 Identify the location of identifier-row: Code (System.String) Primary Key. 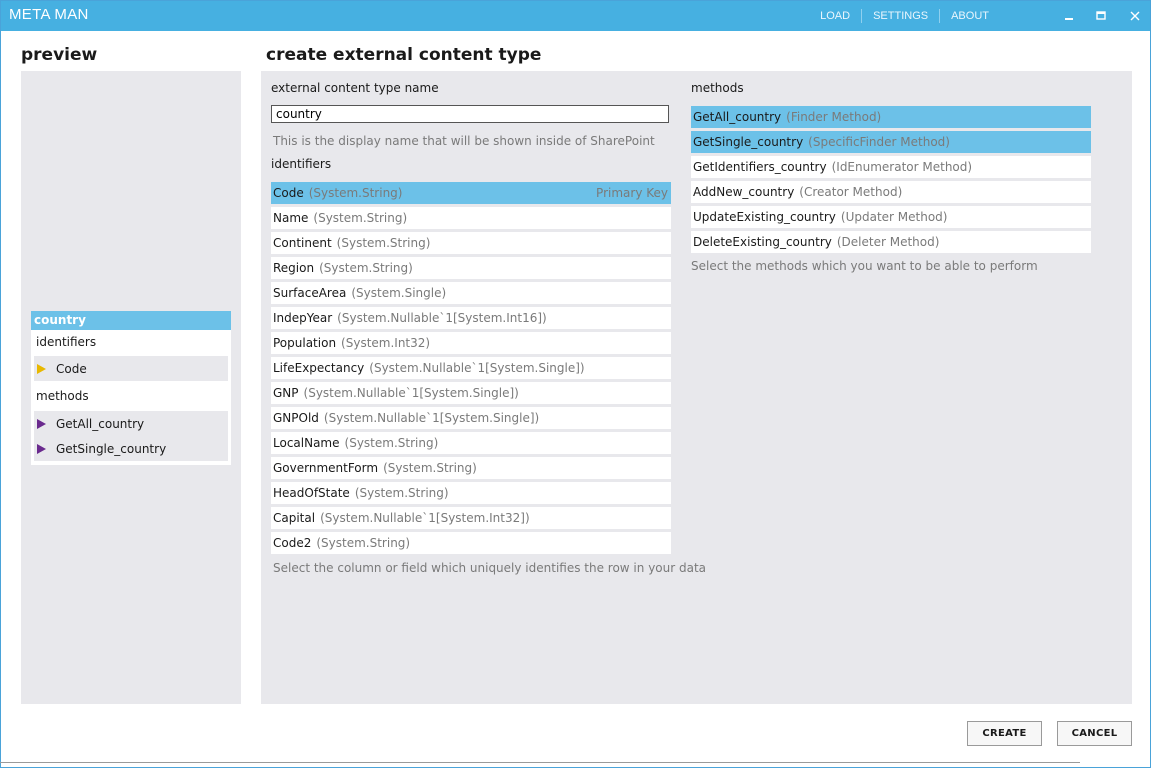
(471, 193).